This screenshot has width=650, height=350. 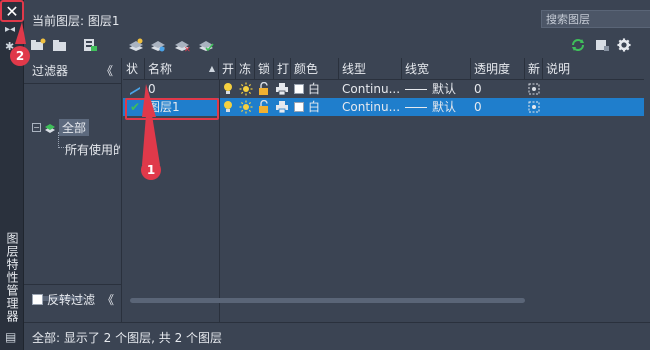 I want to click on tree-node-used-layers: 所有使用的图层, so click(x=91, y=149).